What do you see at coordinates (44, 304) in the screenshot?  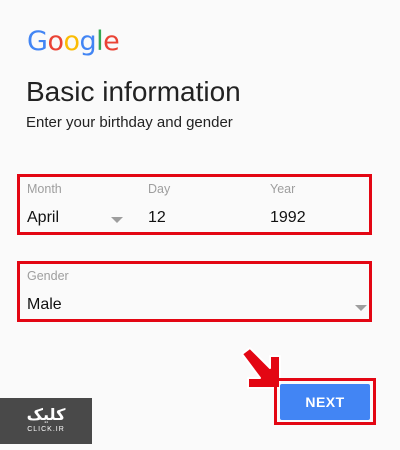 I see `gender-value: Male` at bounding box center [44, 304].